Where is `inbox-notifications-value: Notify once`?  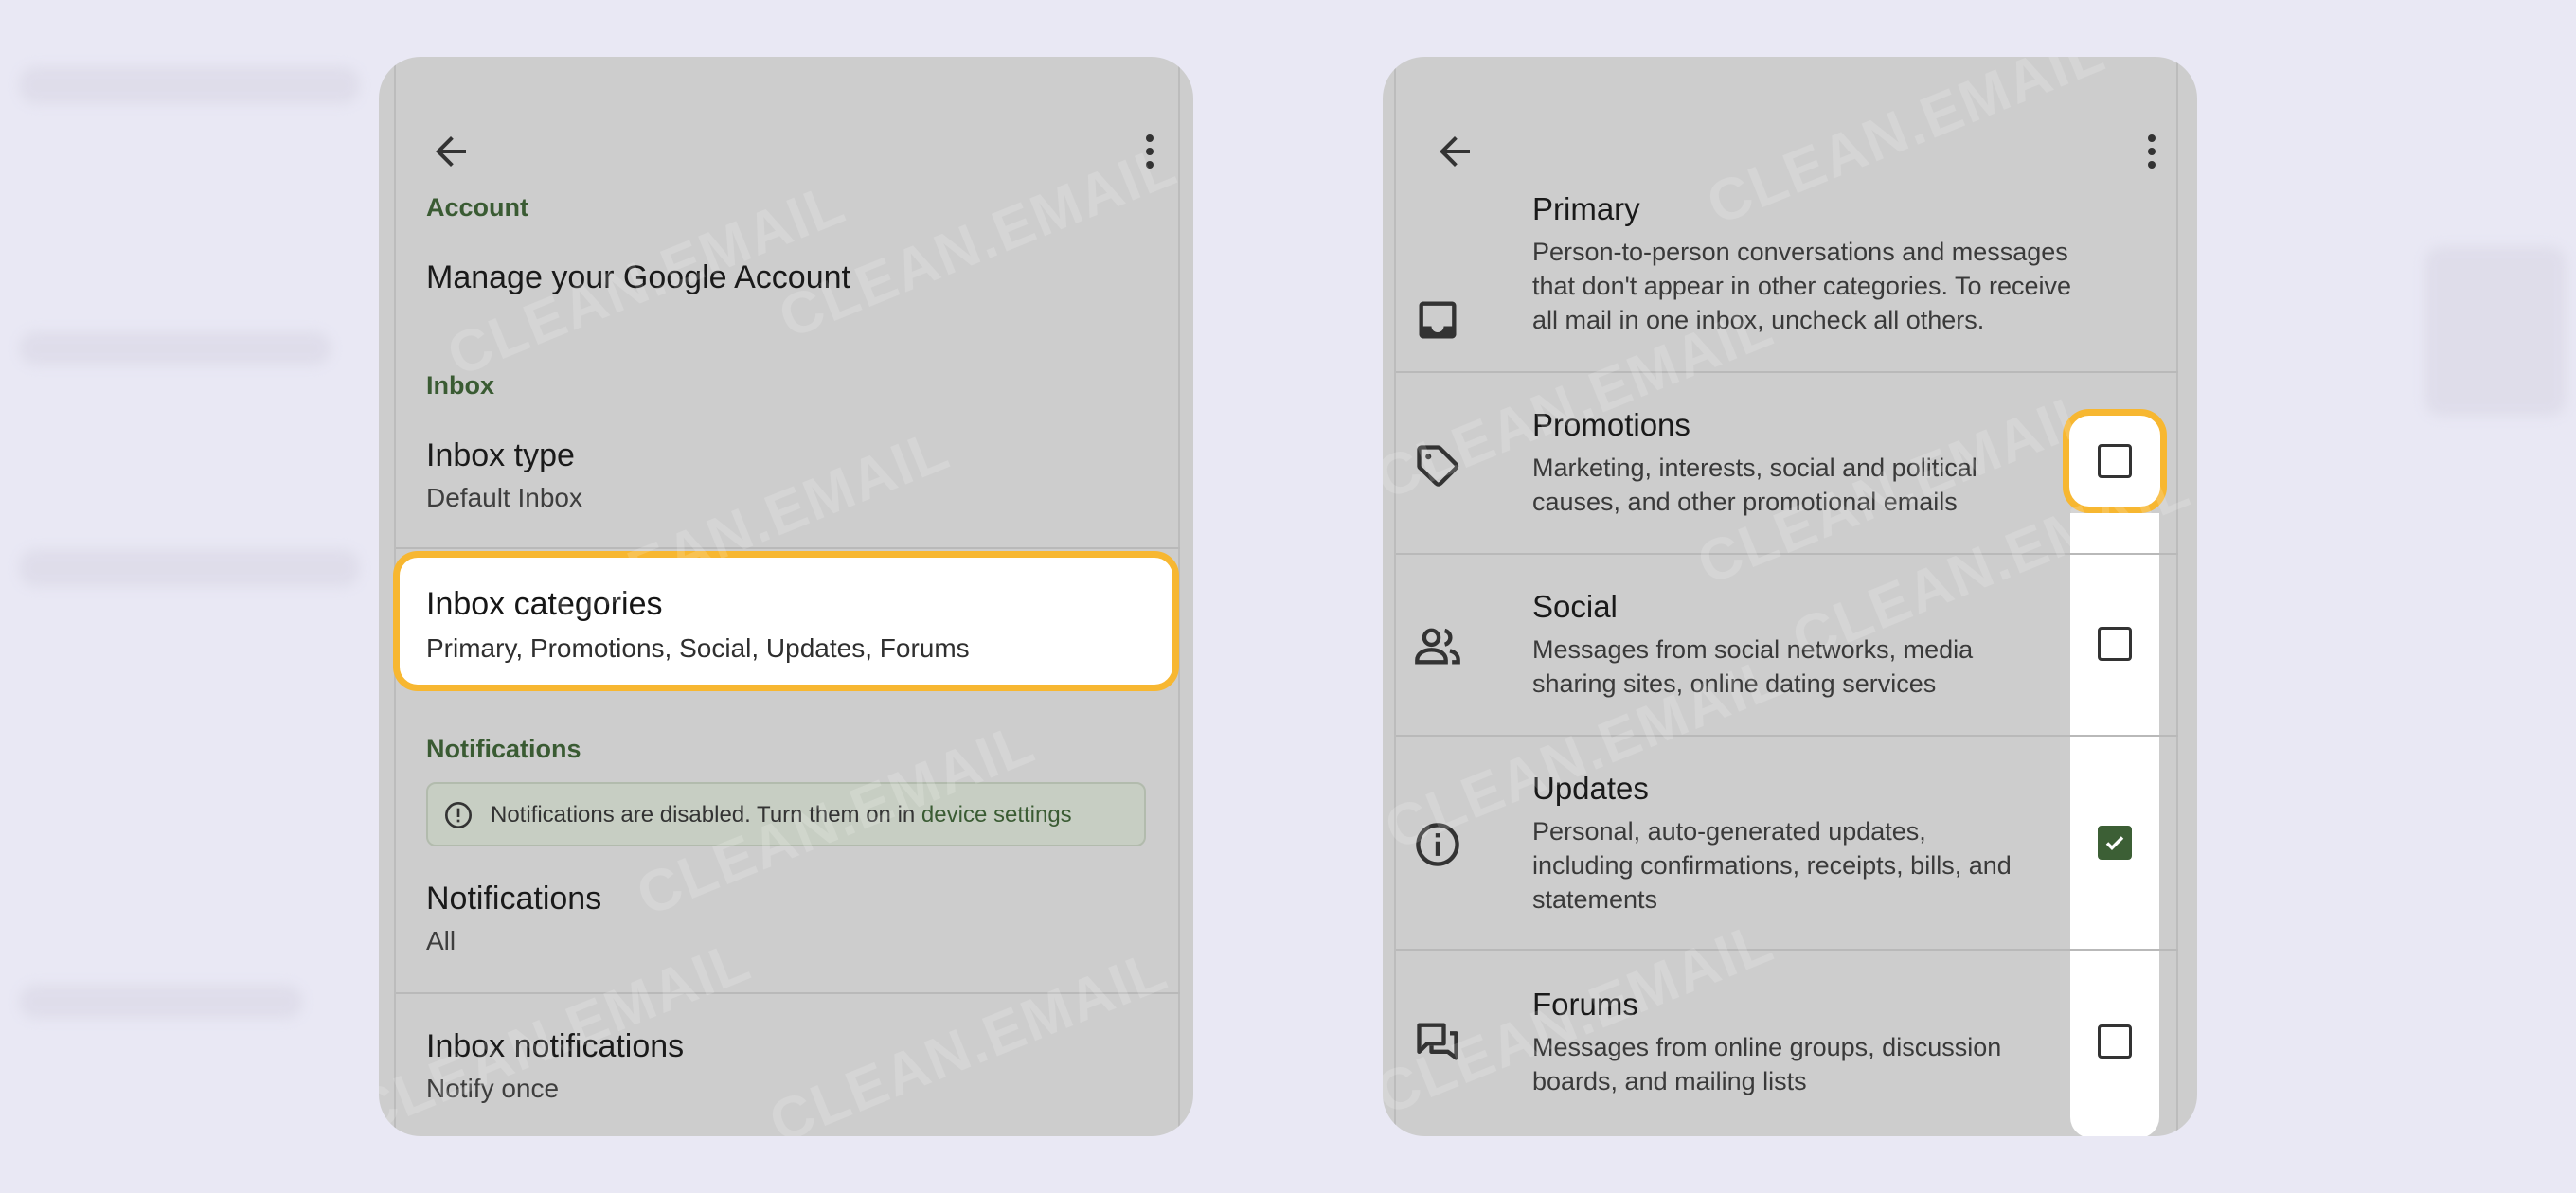 inbox-notifications-value: Notify once is located at coordinates (493, 1088).